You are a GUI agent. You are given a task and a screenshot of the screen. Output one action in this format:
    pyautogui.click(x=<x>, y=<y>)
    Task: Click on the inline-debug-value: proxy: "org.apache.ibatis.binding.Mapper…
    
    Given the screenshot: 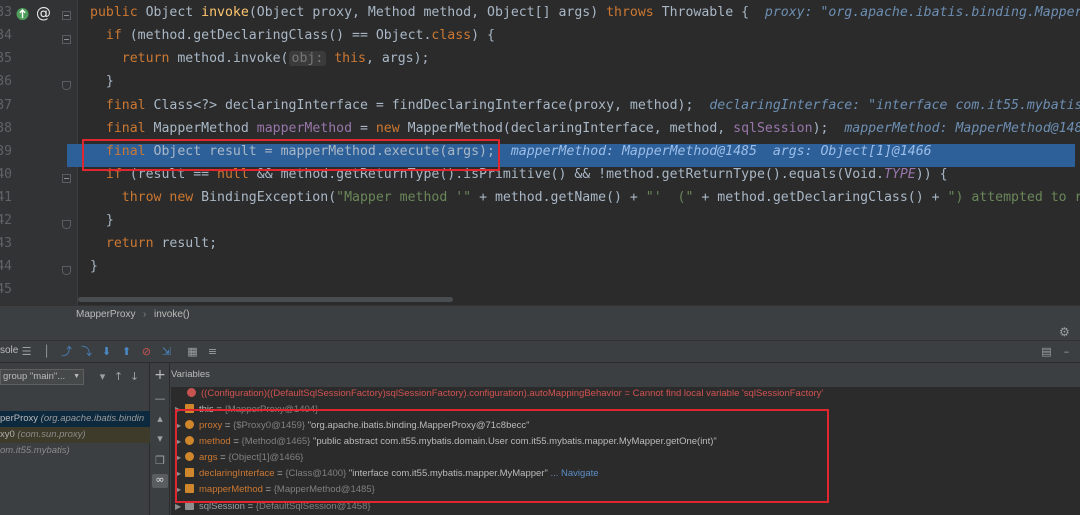 What is the action you would take?
    pyautogui.click(x=922, y=12)
    